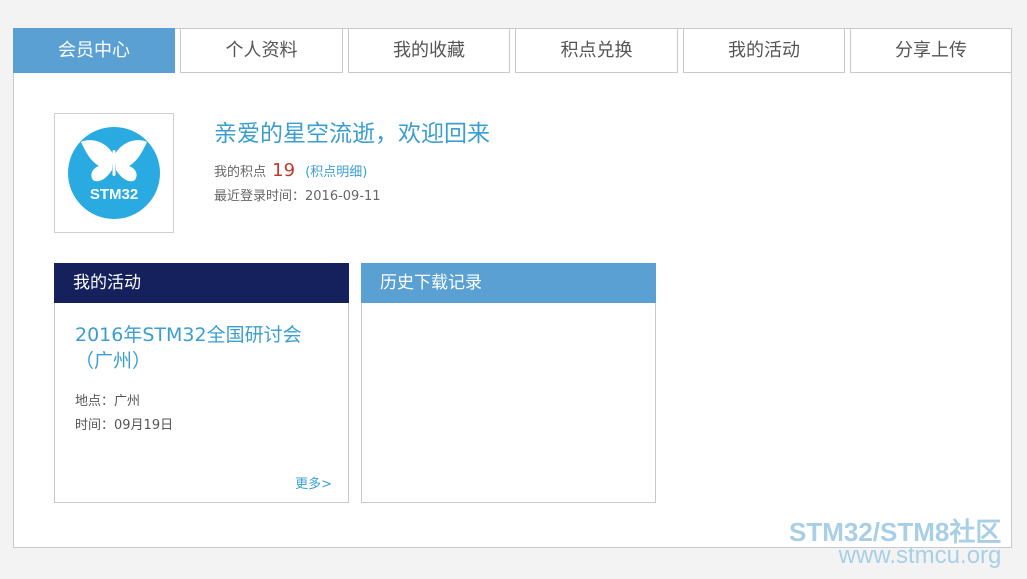  I want to click on download-history-title: 历史下载记录, so click(508, 283).